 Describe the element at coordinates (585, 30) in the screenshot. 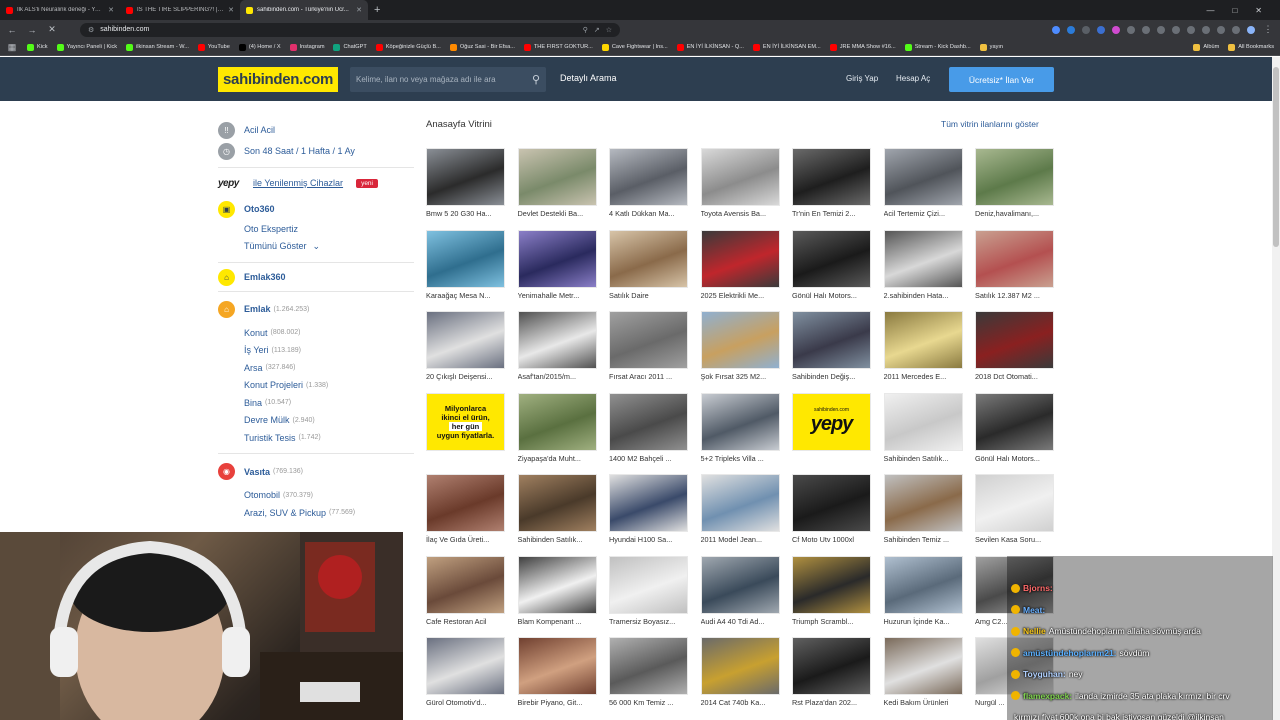

I see `zoom-icon: ⚲` at that location.